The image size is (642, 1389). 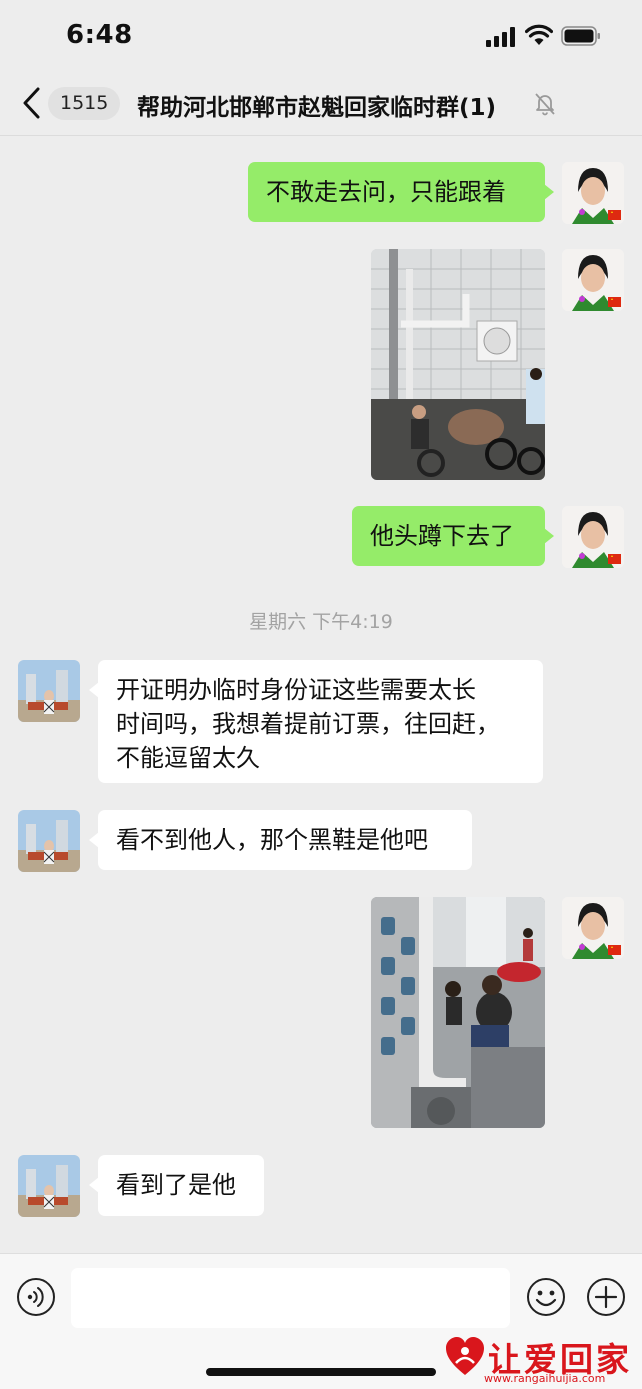 I want to click on watermark-url: www.rangaihuijia.com, so click(x=545, y=1378).